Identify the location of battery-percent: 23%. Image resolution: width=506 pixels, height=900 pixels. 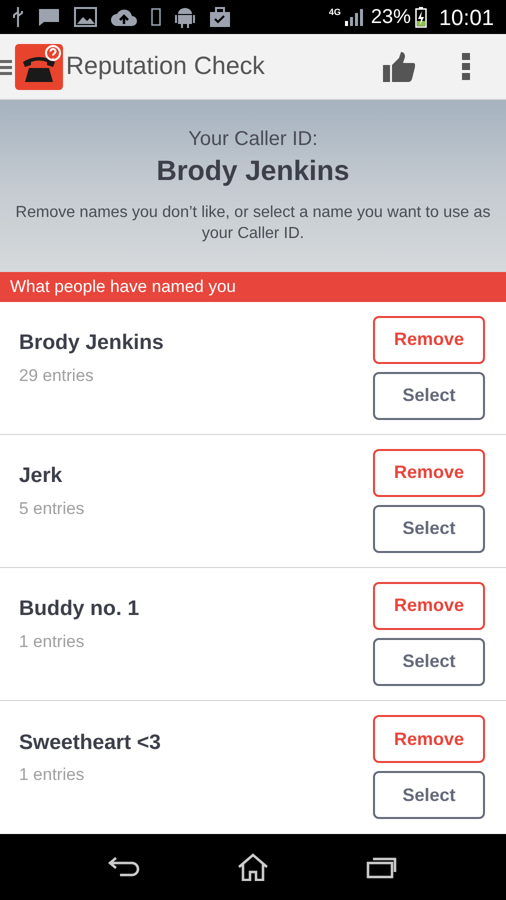
(390, 17).